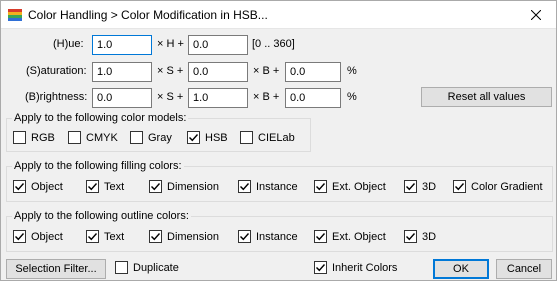  What do you see at coordinates (19, 137) in the screenshot?
I see `model-rgb-box` at bounding box center [19, 137].